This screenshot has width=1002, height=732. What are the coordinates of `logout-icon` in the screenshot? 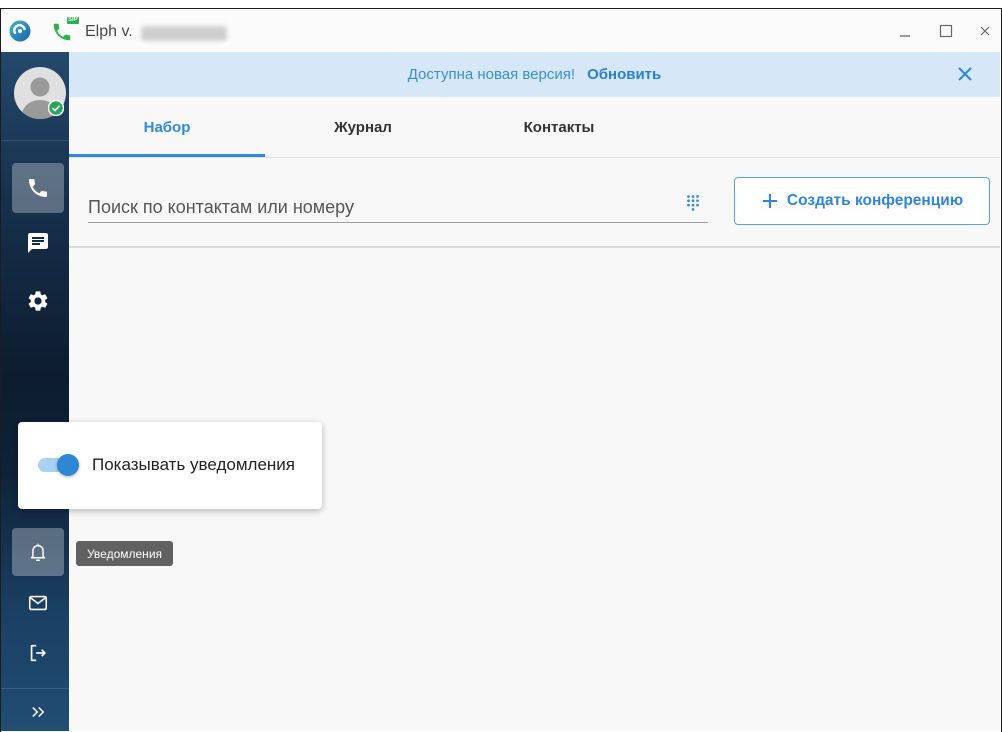 It's located at (38, 653).